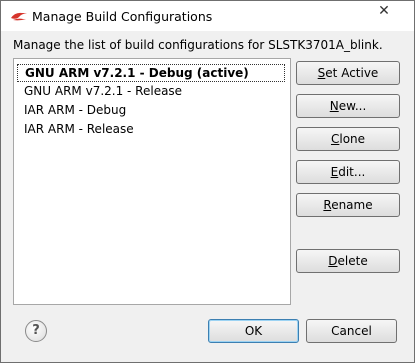 The height and width of the screenshot is (363, 415). What do you see at coordinates (75, 110) in the screenshot?
I see `list-item-label: IAR ARM - Debug` at bounding box center [75, 110].